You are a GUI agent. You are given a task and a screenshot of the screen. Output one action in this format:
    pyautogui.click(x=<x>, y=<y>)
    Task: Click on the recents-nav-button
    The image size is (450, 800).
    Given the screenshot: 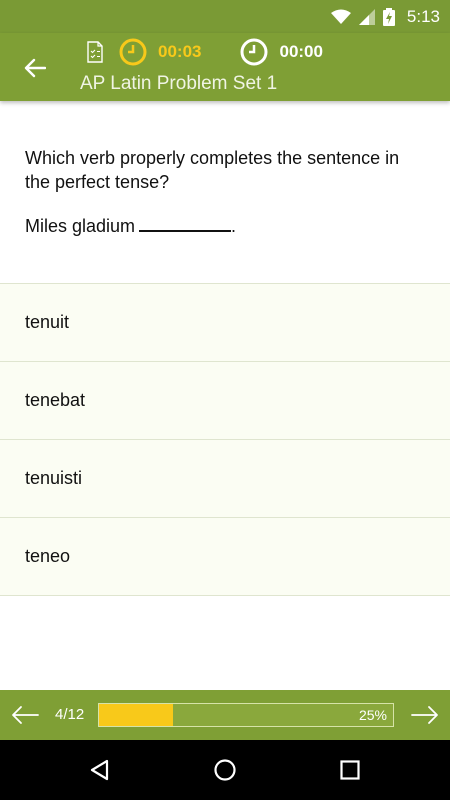 What is the action you would take?
    pyautogui.click(x=350, y=770)
    